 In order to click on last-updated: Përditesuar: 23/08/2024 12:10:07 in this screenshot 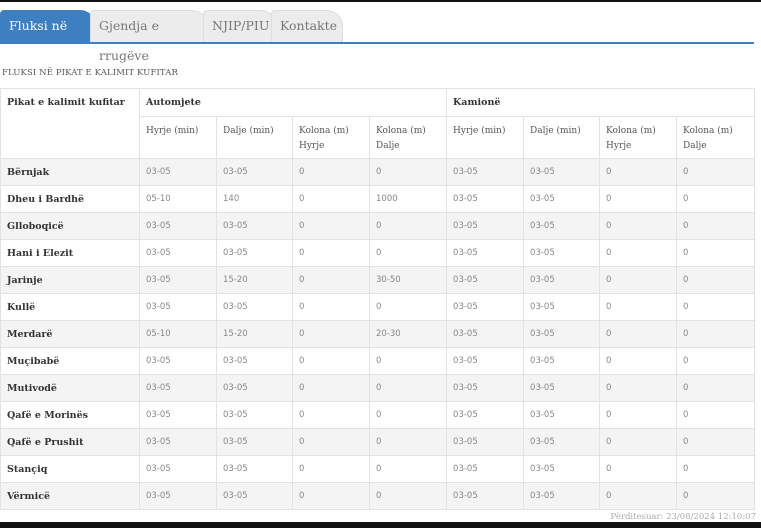, I will do `click(683, 517)`.